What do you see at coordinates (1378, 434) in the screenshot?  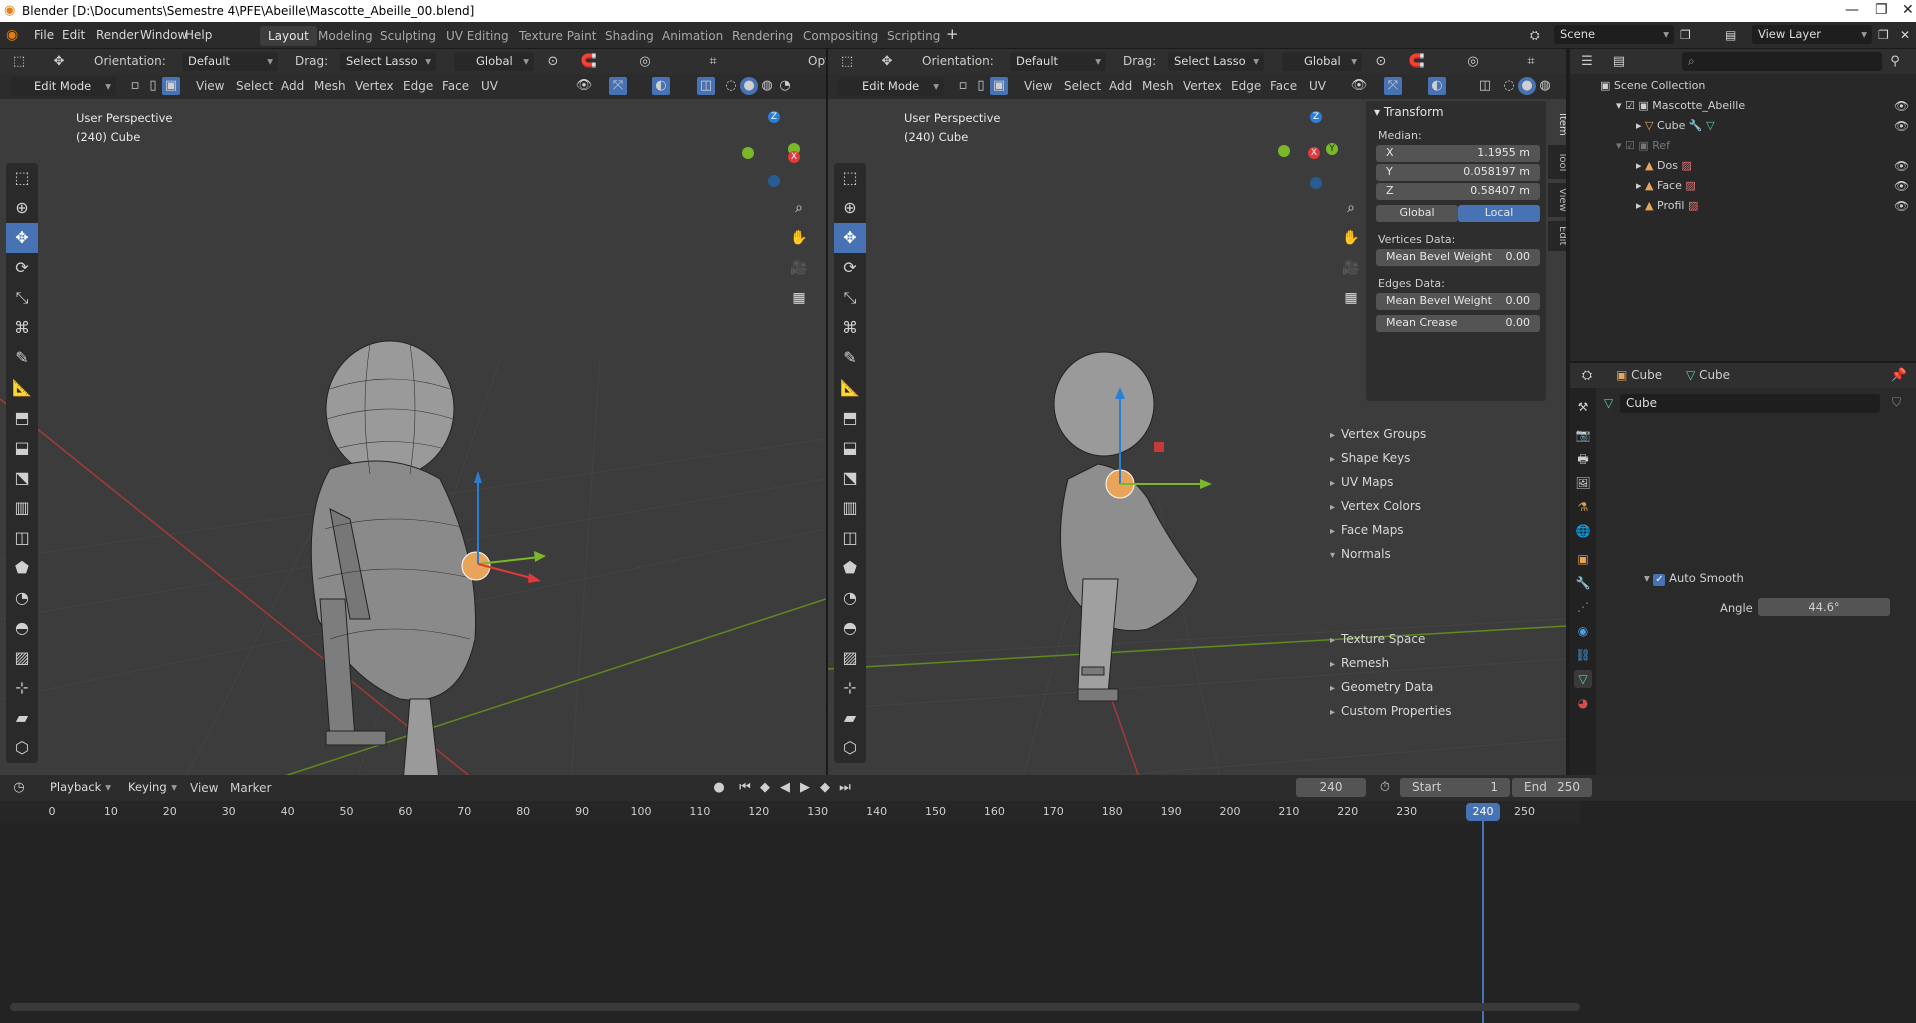 I see `panel-vertex-groups: Vertex Groups` at bounding box center [1378, 434].